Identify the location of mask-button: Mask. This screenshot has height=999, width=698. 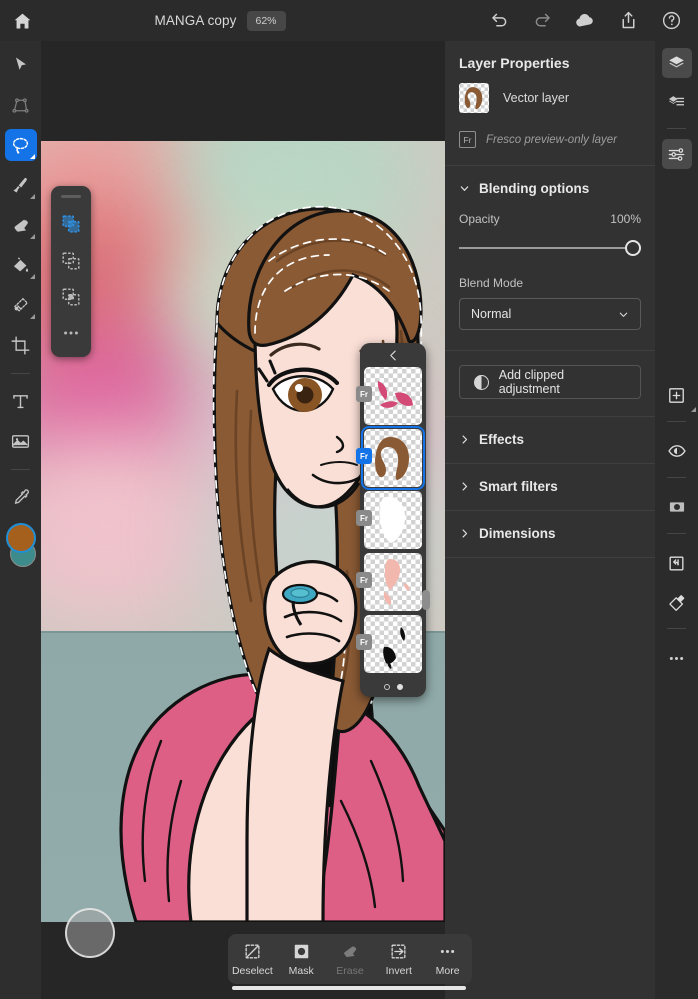
(301, 959).